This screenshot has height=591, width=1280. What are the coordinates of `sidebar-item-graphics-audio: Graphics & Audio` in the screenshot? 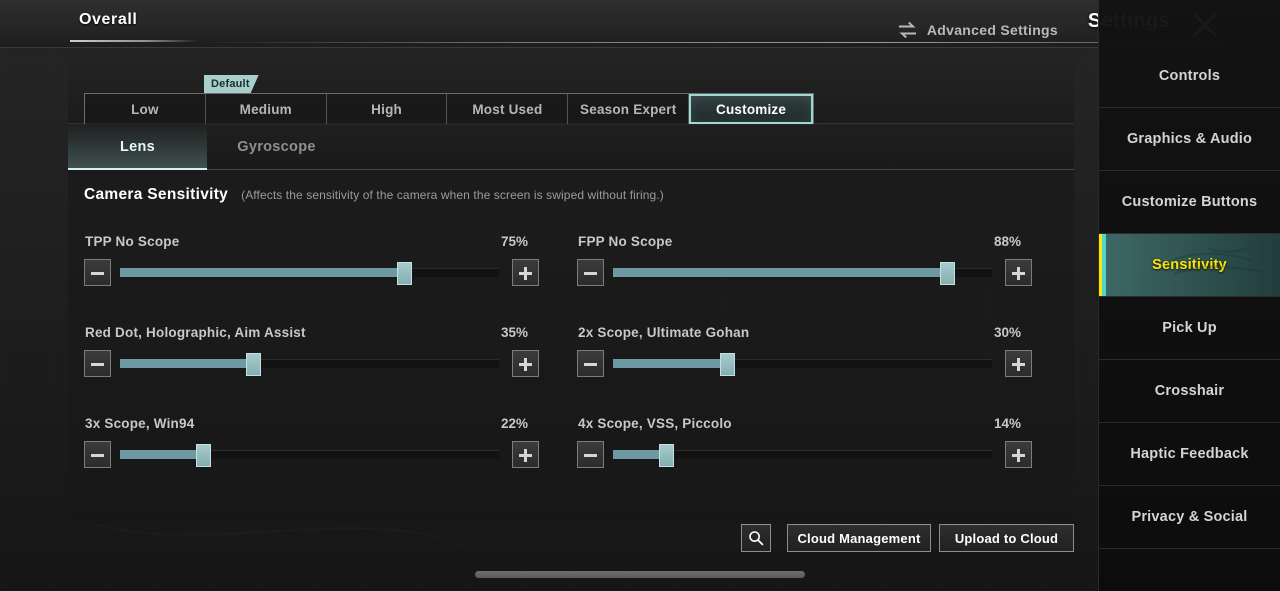 It's located at (1189, 139).